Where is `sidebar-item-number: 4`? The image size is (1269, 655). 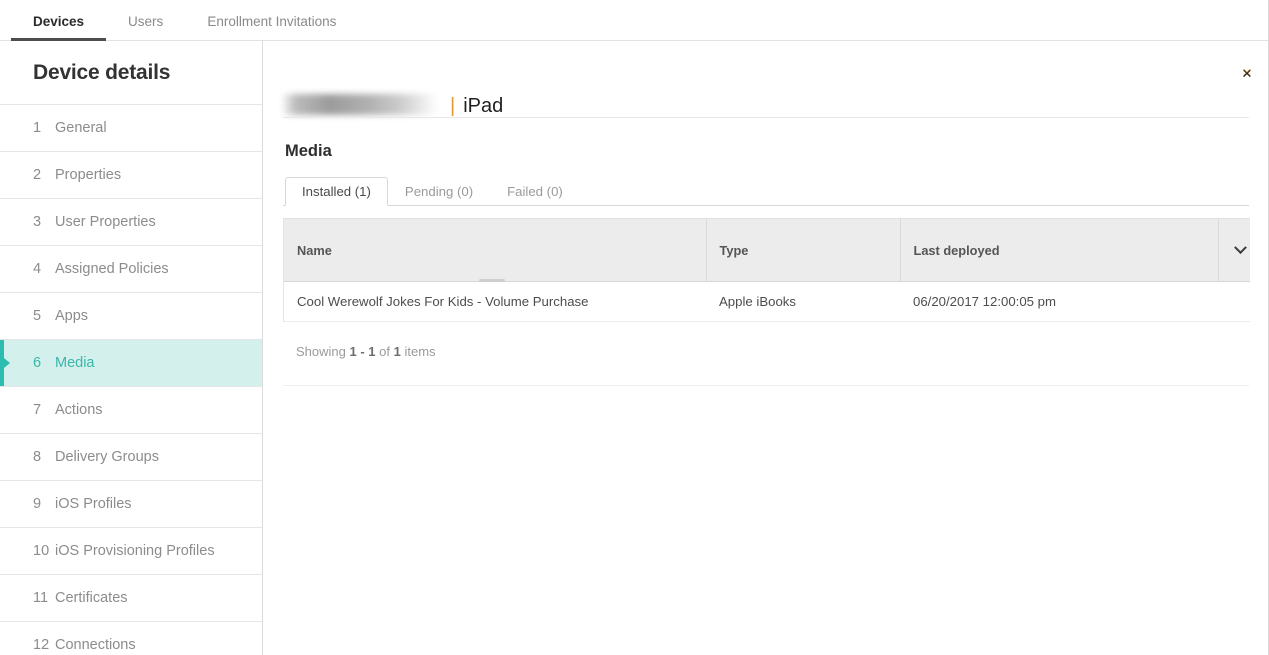
sidebar-item-number: 4 is located at coordinates (37, 269).